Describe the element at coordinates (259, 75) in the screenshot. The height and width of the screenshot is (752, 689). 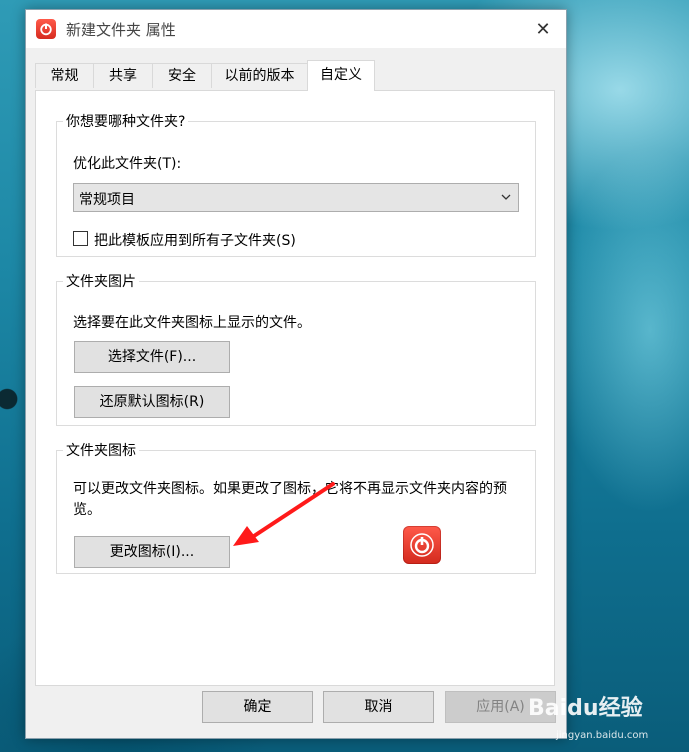
I see `tab-previous-versions: 以前的版本` at that location.